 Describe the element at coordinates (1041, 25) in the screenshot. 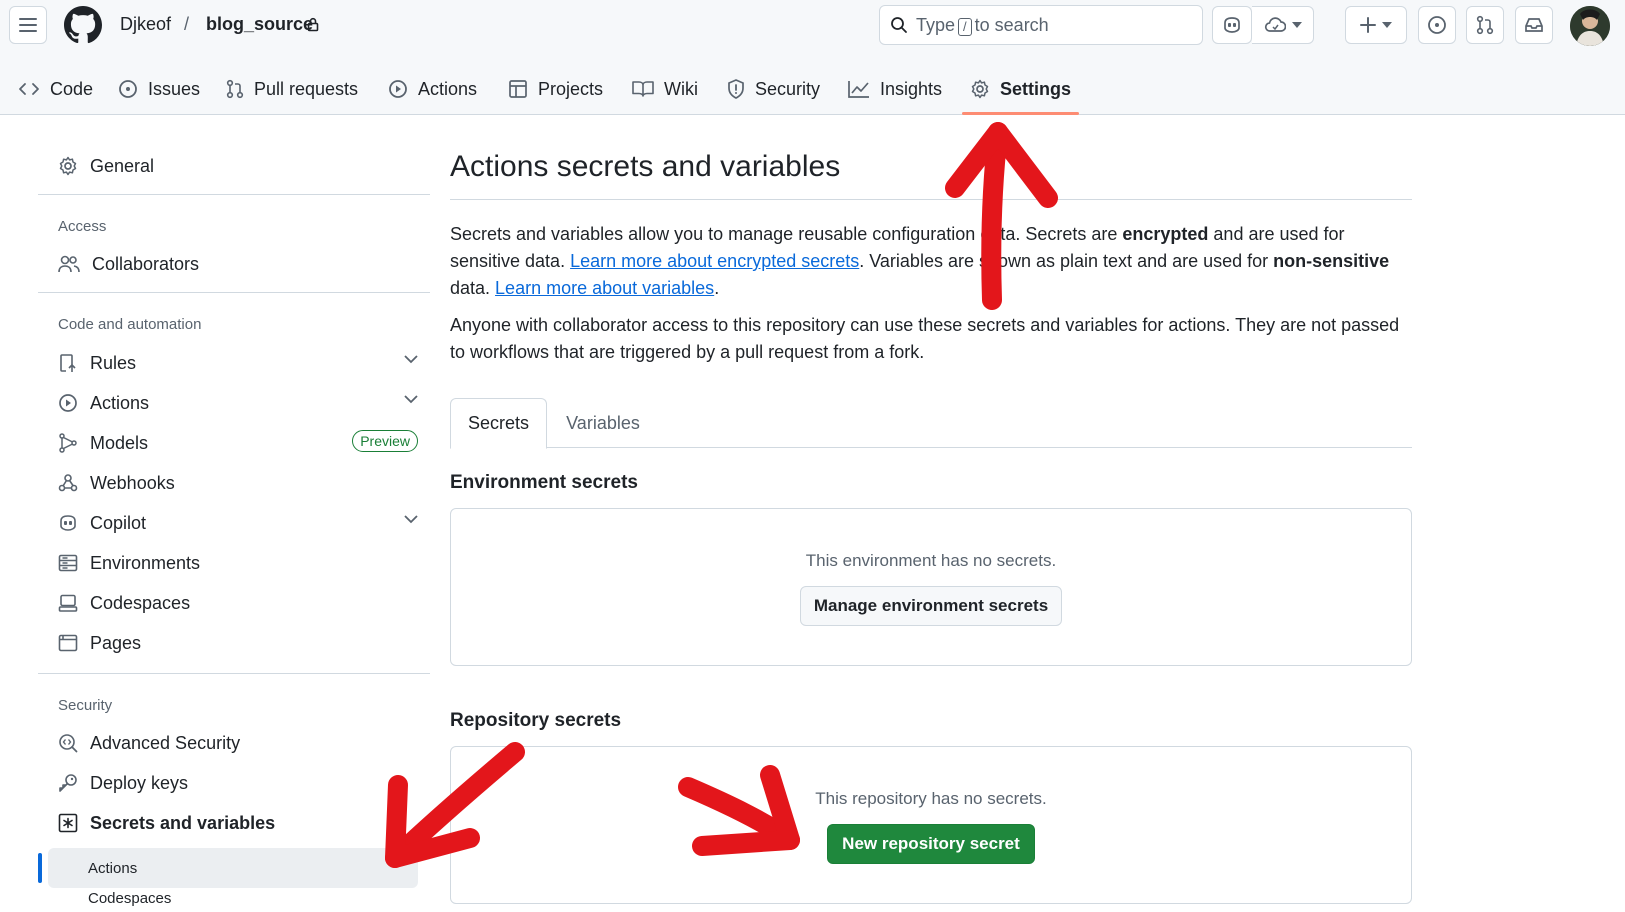

I see `search-input: Type / to search` at that location.